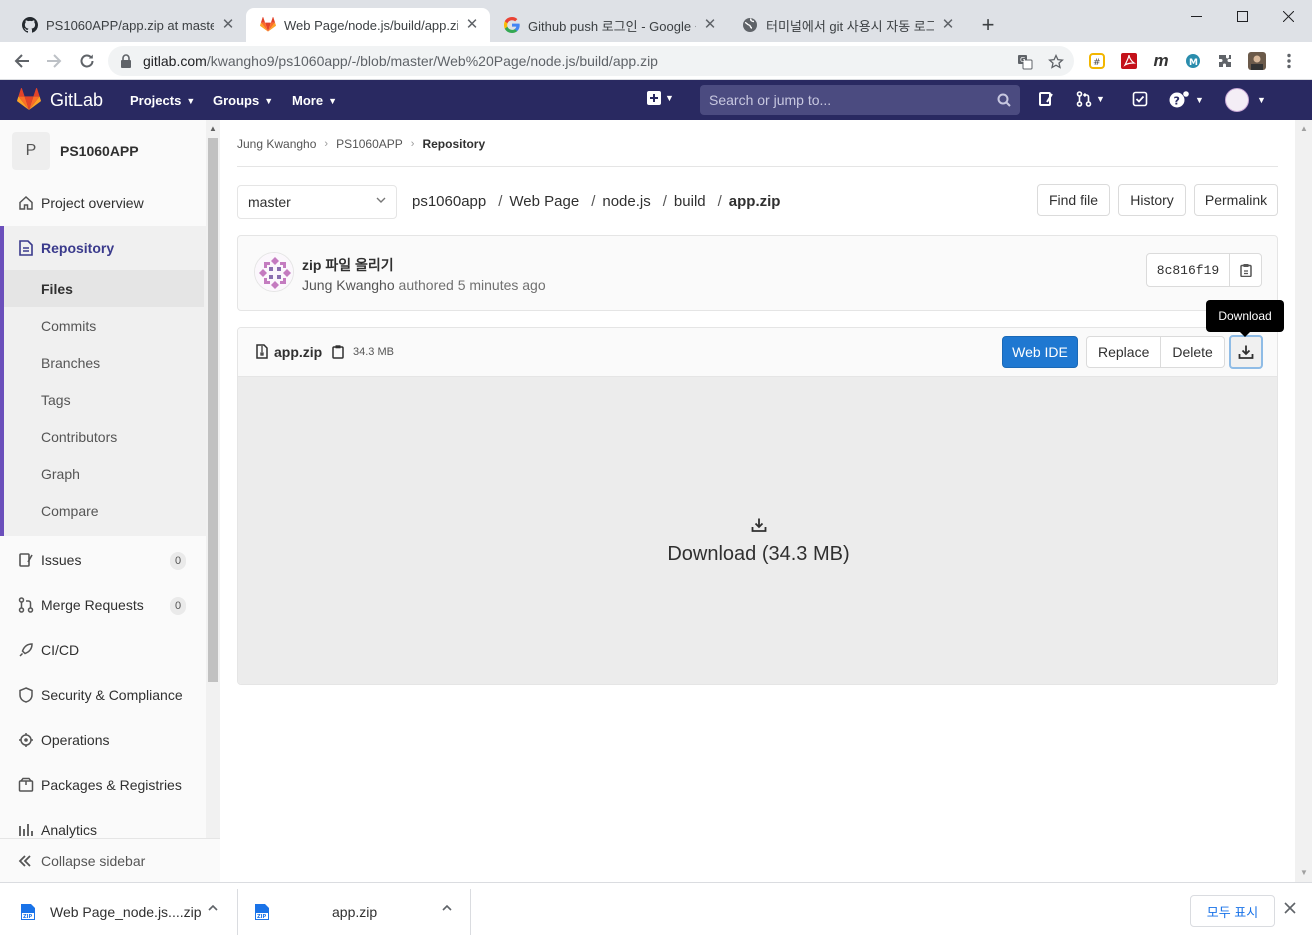 This screenshot has width=1312, height=940. Describe the element at coordinates (103, 473) in the screenshot. I see `sidebar-subitem-graph: Graph` at that location.